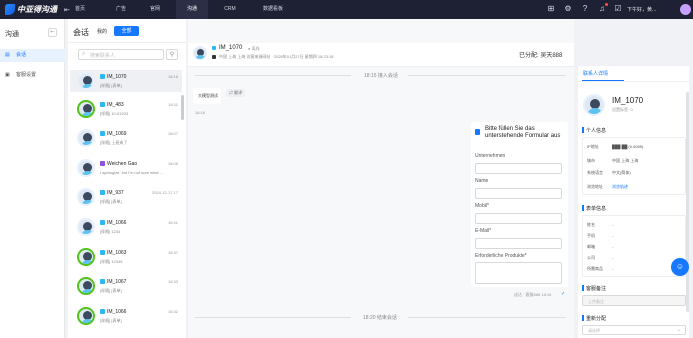  Describe the element at coordinates (122, 164) in the screenshot. I see `conversation-name: Weichen Gao` at that location.